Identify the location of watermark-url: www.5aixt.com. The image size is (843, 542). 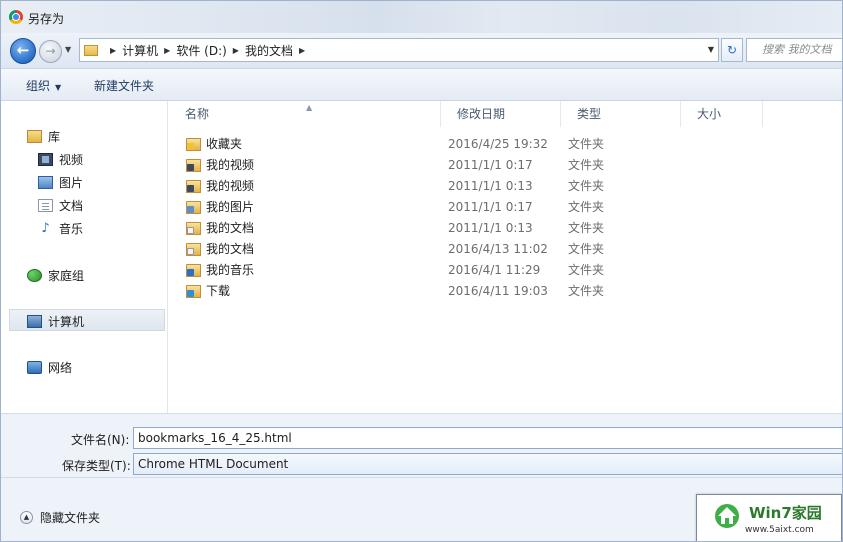
(779, 530).